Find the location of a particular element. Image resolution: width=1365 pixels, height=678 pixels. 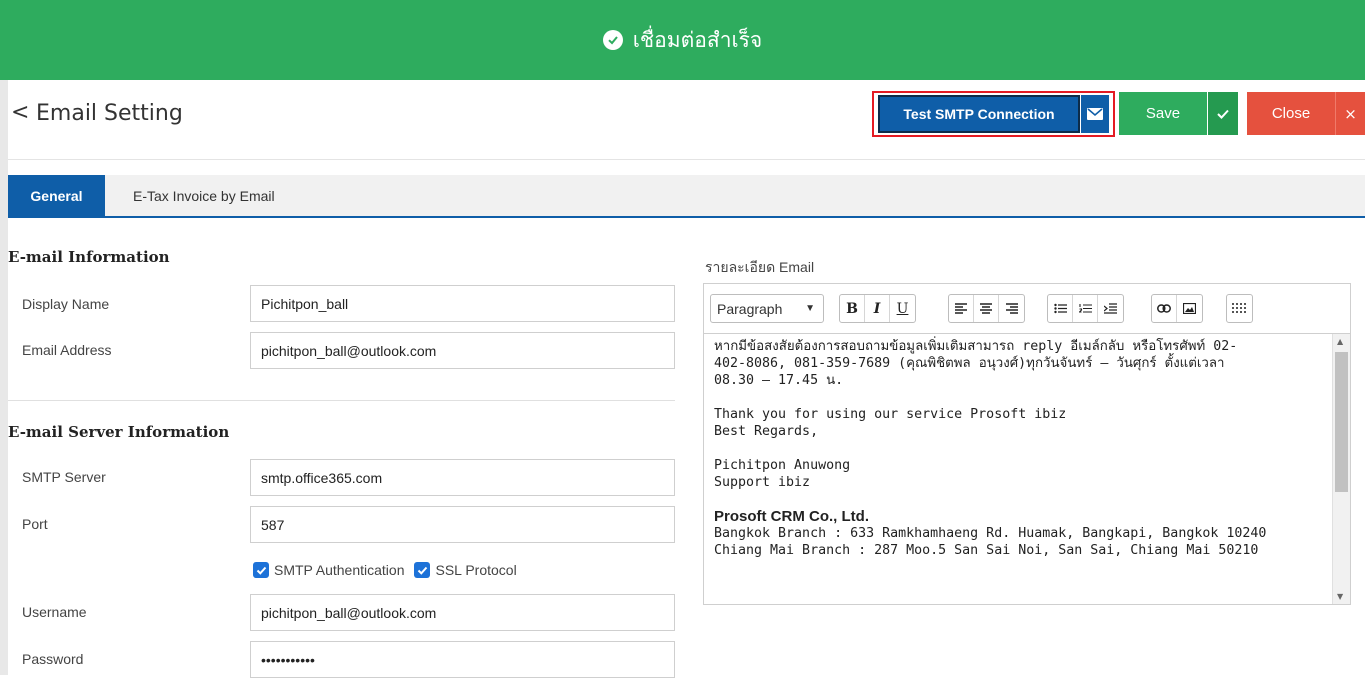

mail-icon is located at coordinates (1095, 114).